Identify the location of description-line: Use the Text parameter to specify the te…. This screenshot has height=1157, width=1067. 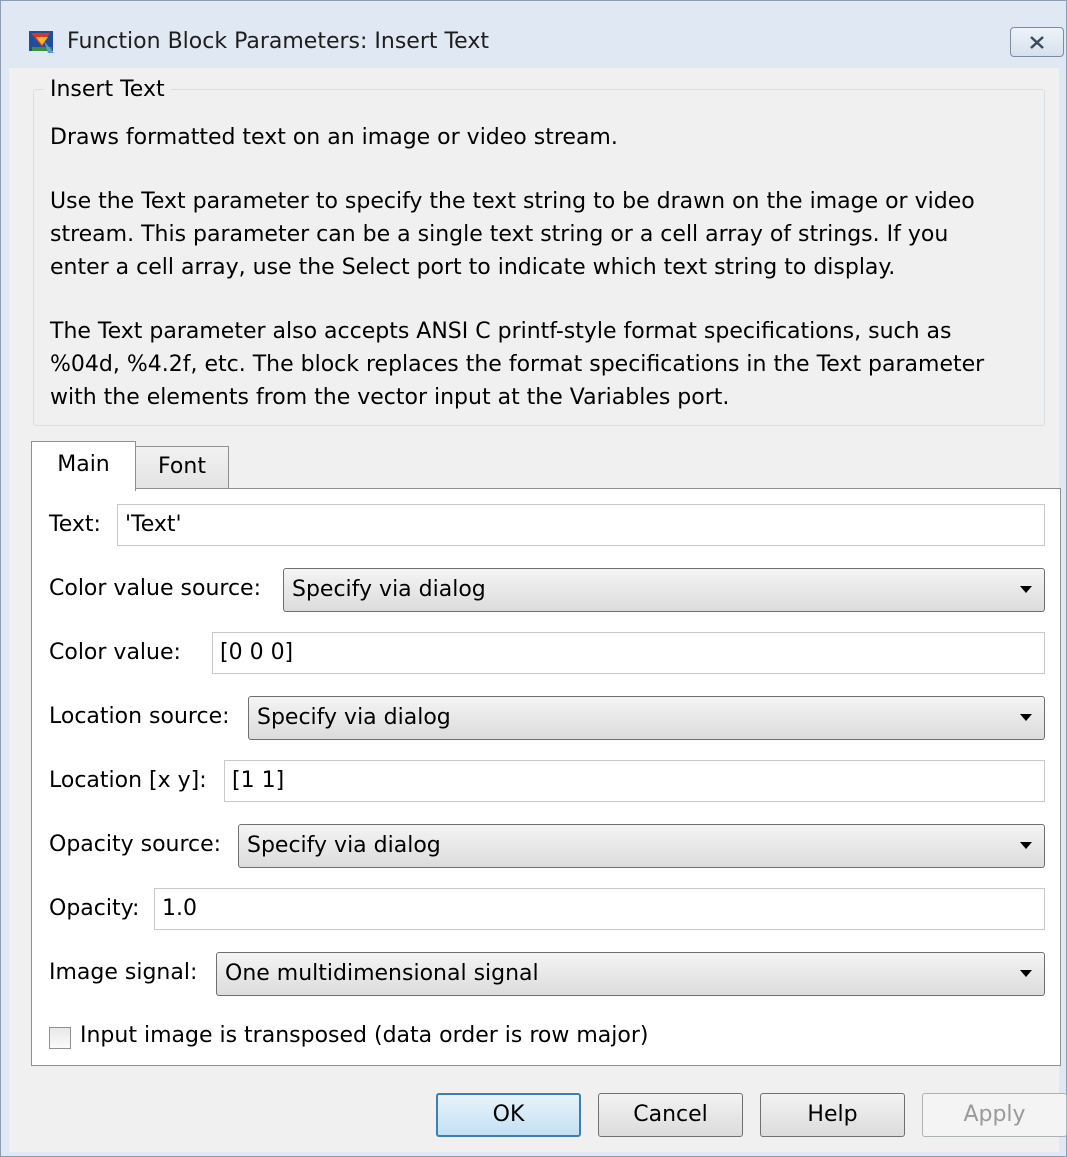
(512, 201).